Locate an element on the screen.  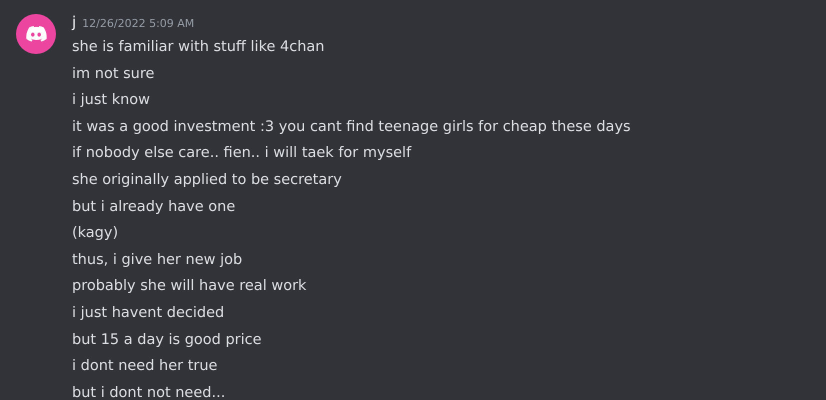
avatar-icon is located at coordinates (36, 34).